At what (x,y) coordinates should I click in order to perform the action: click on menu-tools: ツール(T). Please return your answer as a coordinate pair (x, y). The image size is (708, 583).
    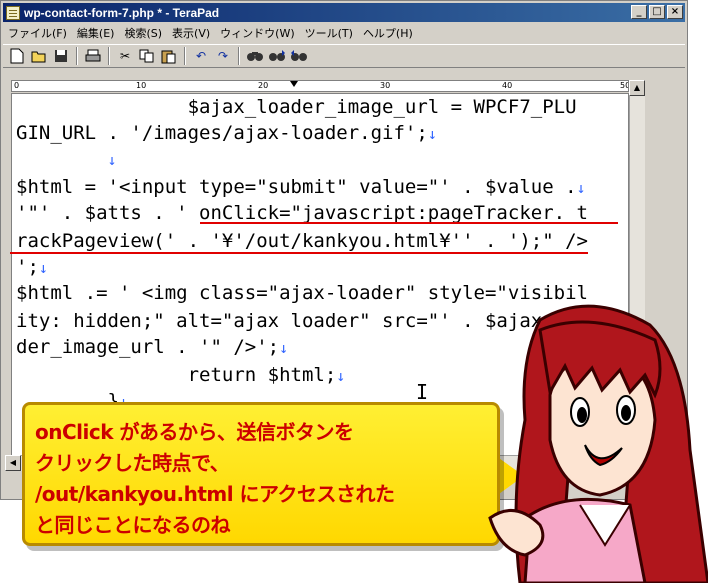
    Looking at the image, I should click on (329, 33).